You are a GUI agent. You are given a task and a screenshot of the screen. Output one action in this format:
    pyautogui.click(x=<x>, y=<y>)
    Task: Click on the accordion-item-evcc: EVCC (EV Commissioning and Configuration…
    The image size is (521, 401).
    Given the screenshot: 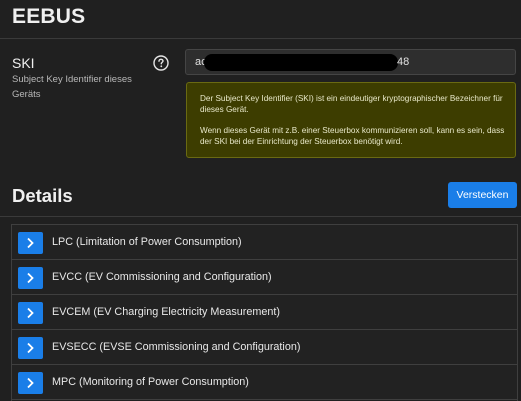 What is the action you would take?
    pyautogui.click(x=264, y=277)
    